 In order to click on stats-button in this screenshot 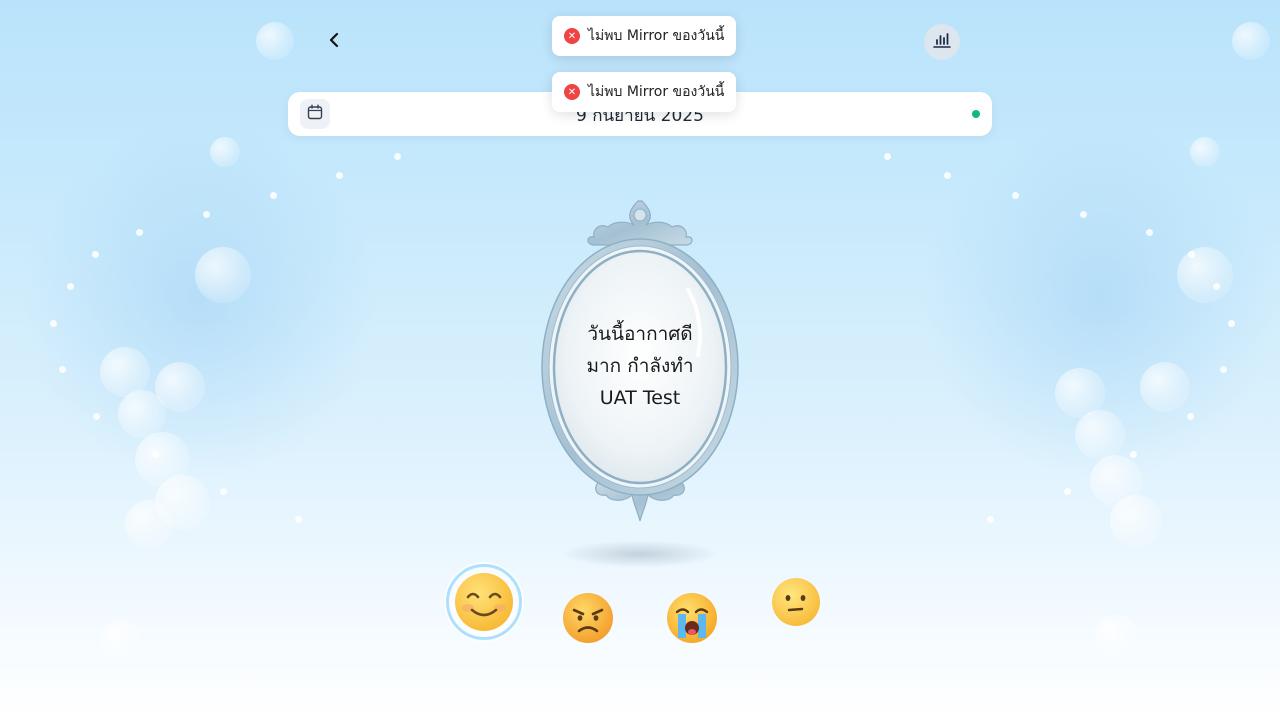, I will do `click(942, 42)`.